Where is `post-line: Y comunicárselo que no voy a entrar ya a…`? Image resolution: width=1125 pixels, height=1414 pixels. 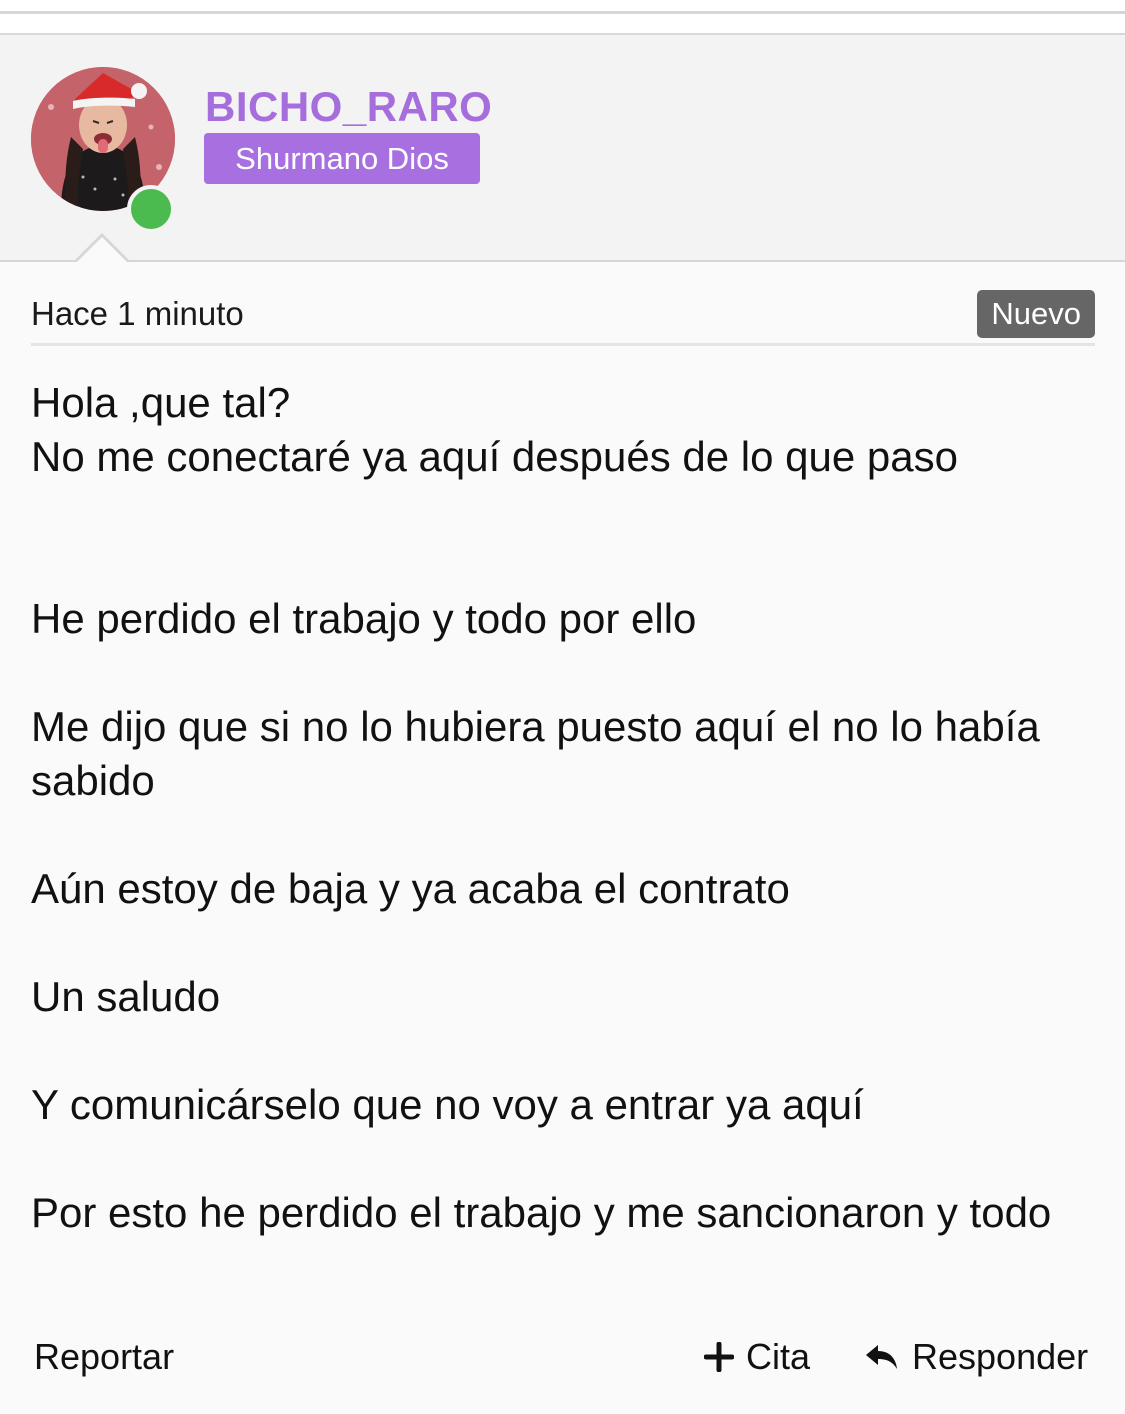 post-line: Y comunicárselo que no voy a entrar ya a… is located at coordinates (447, 1104).